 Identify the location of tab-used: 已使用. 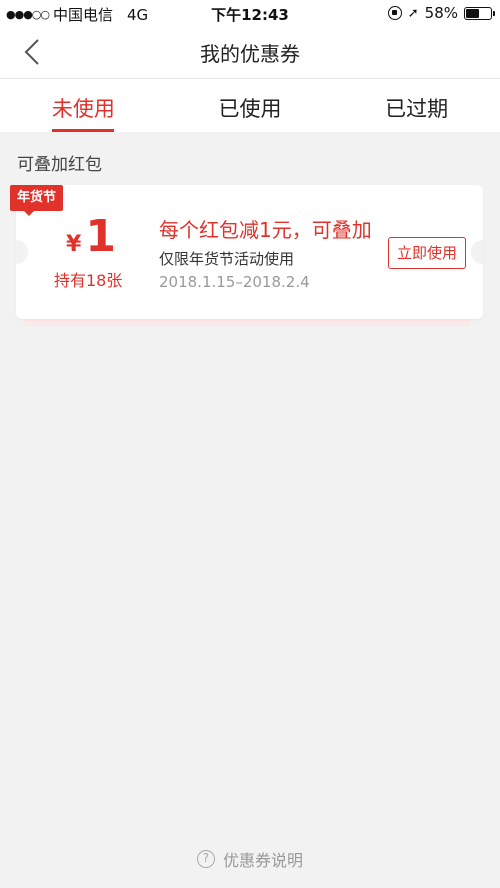
(250, 105).